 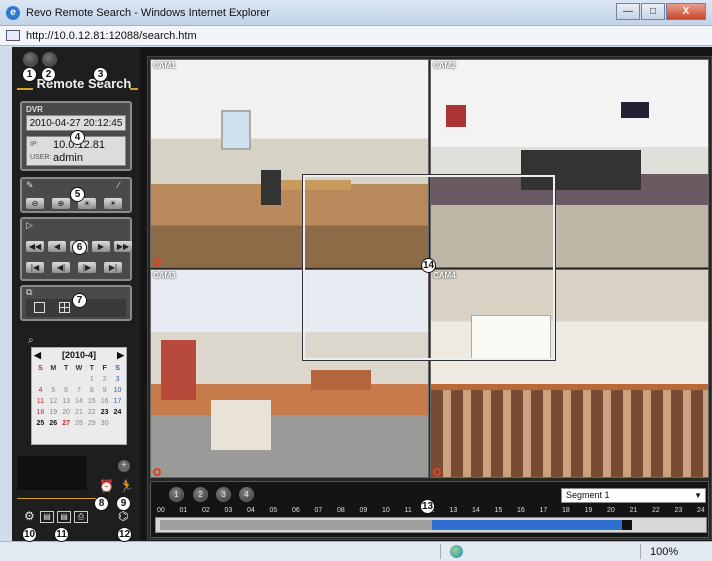 I want to click on page-icon, so click(x=13, y=35).